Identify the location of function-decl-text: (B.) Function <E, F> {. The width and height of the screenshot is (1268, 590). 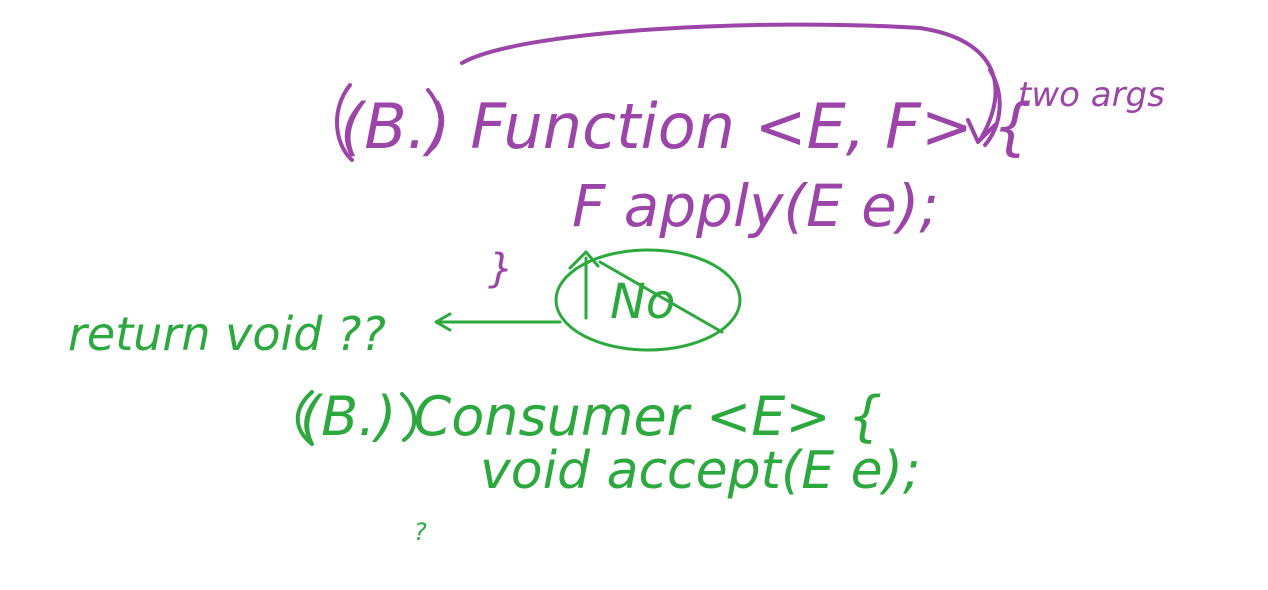
(686, 126).